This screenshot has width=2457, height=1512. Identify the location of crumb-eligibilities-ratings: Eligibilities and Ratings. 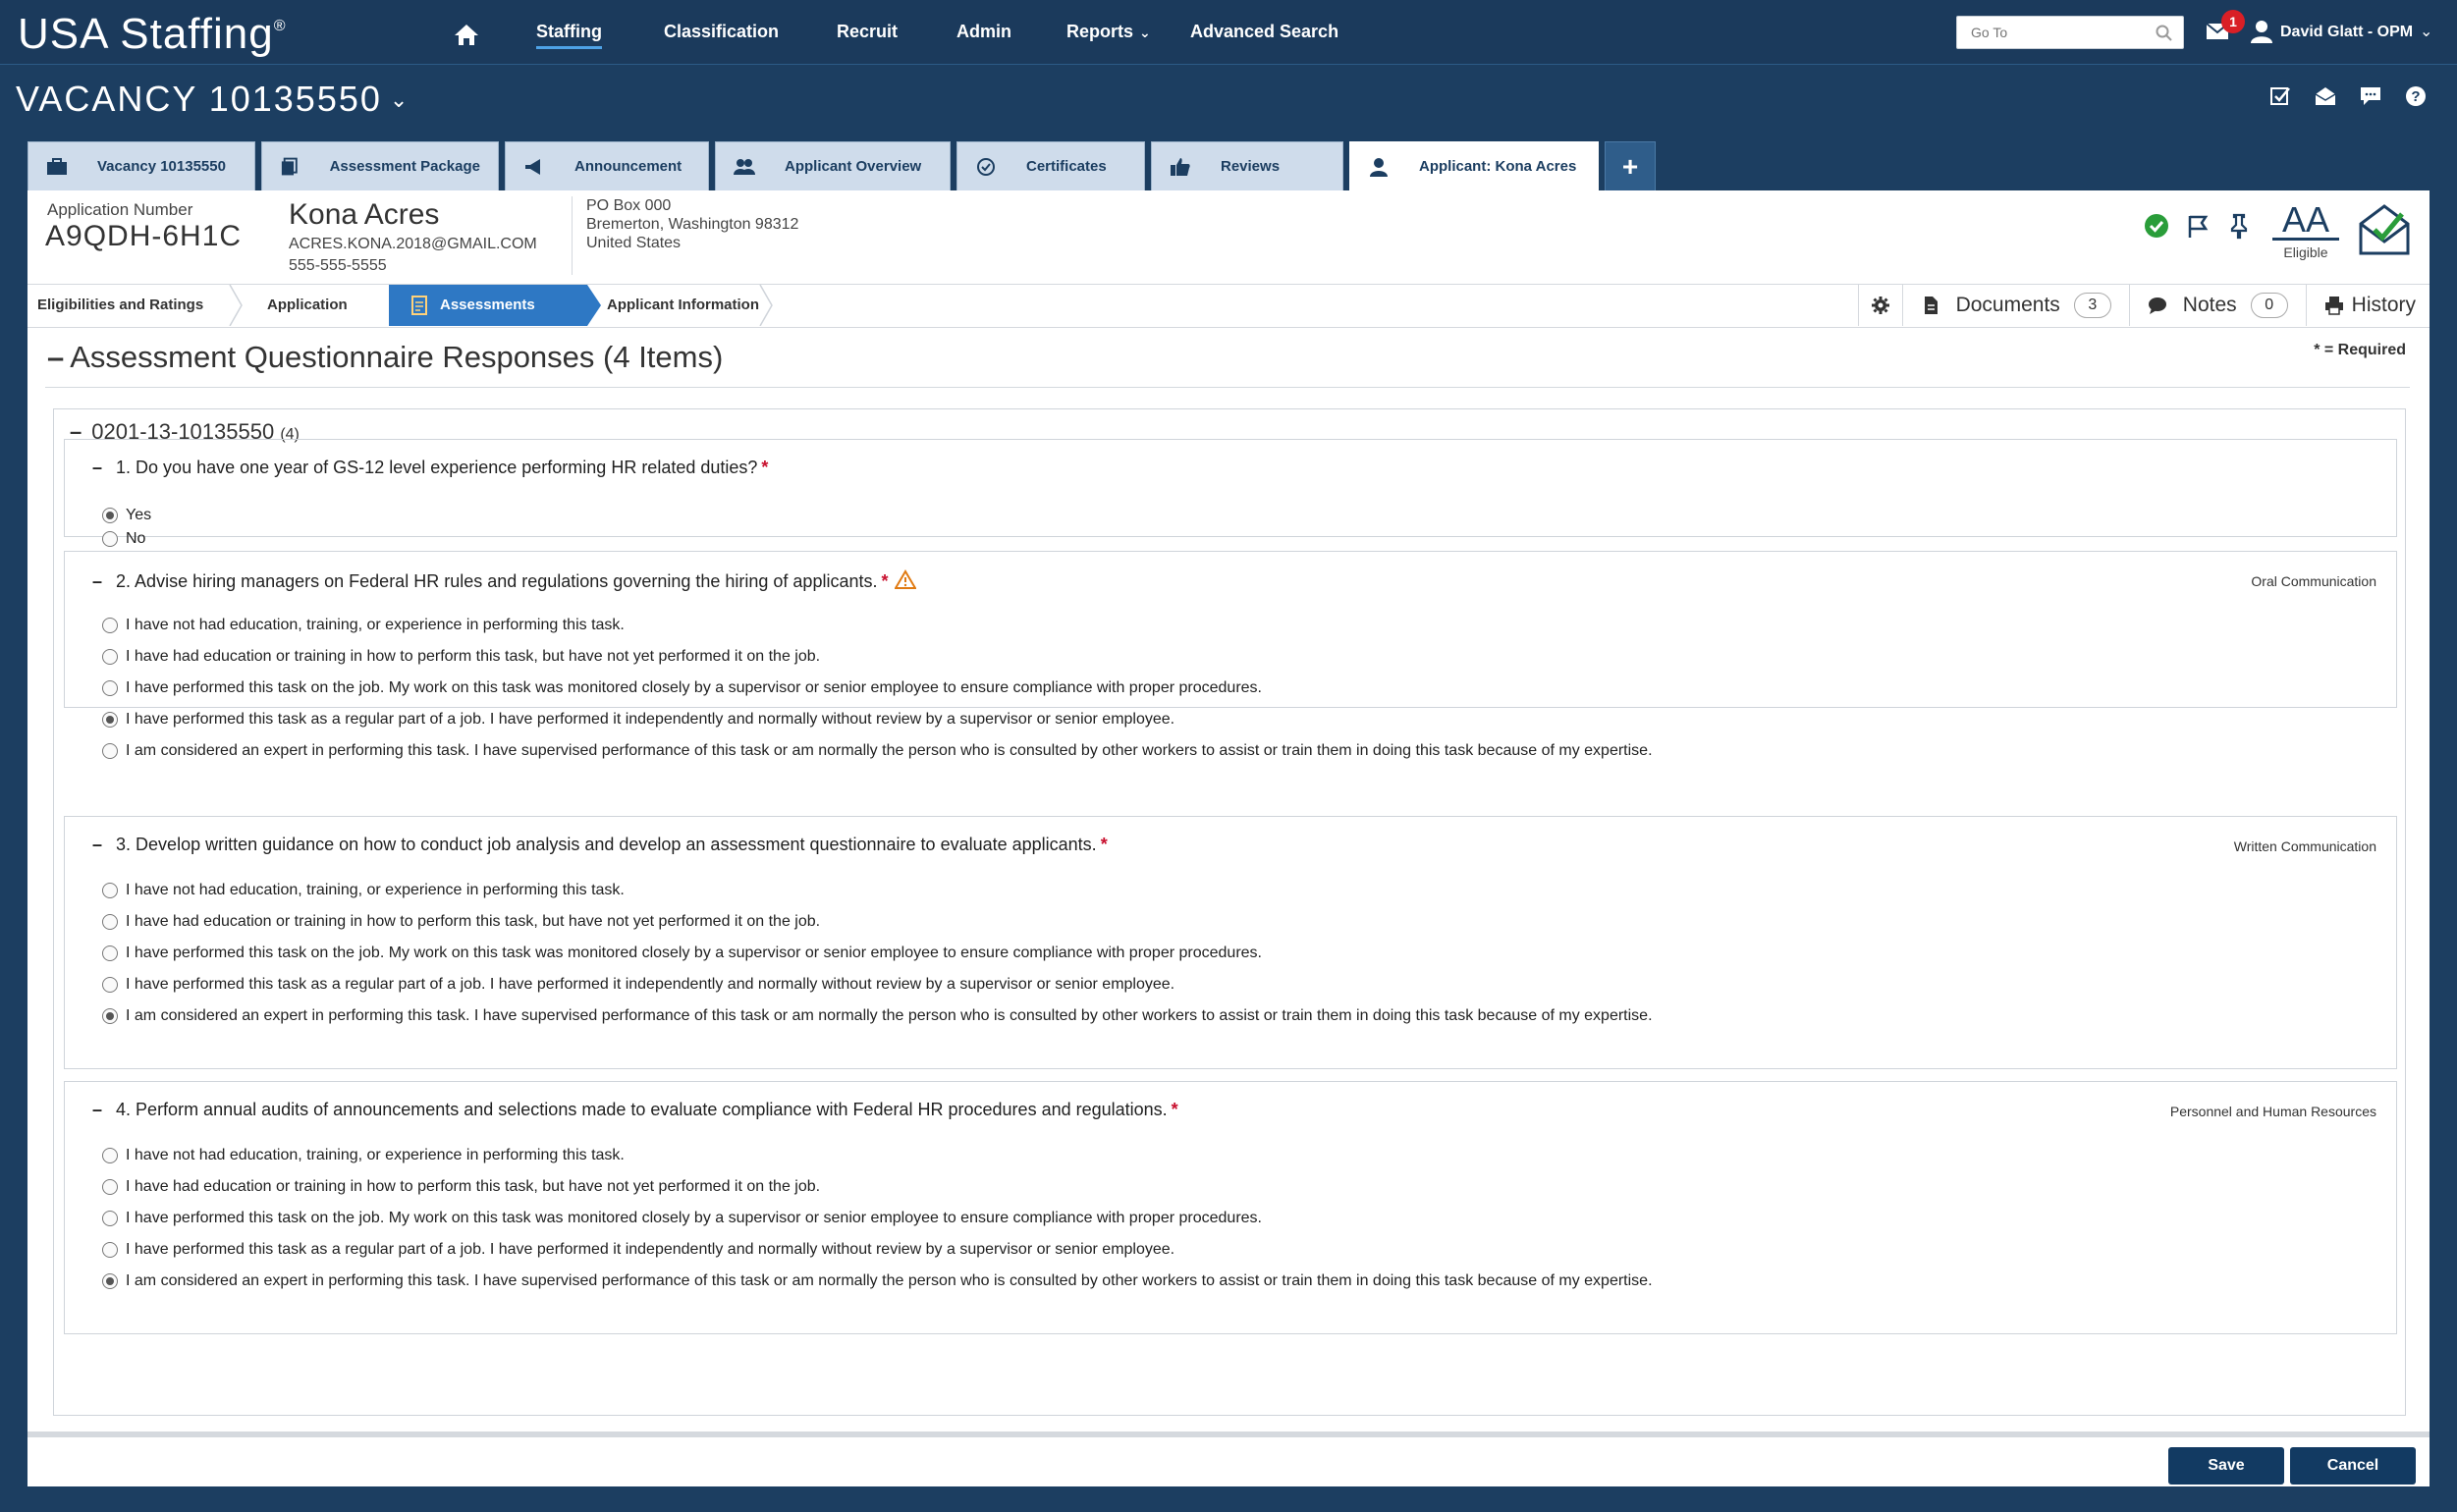
(120, 306).